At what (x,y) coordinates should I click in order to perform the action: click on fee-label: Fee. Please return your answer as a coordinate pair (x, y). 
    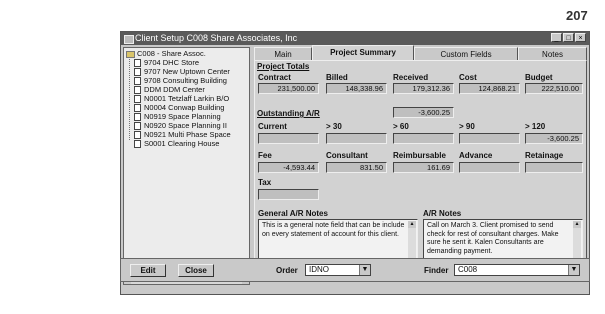
    Looking at the image, I should click on (265, 155).